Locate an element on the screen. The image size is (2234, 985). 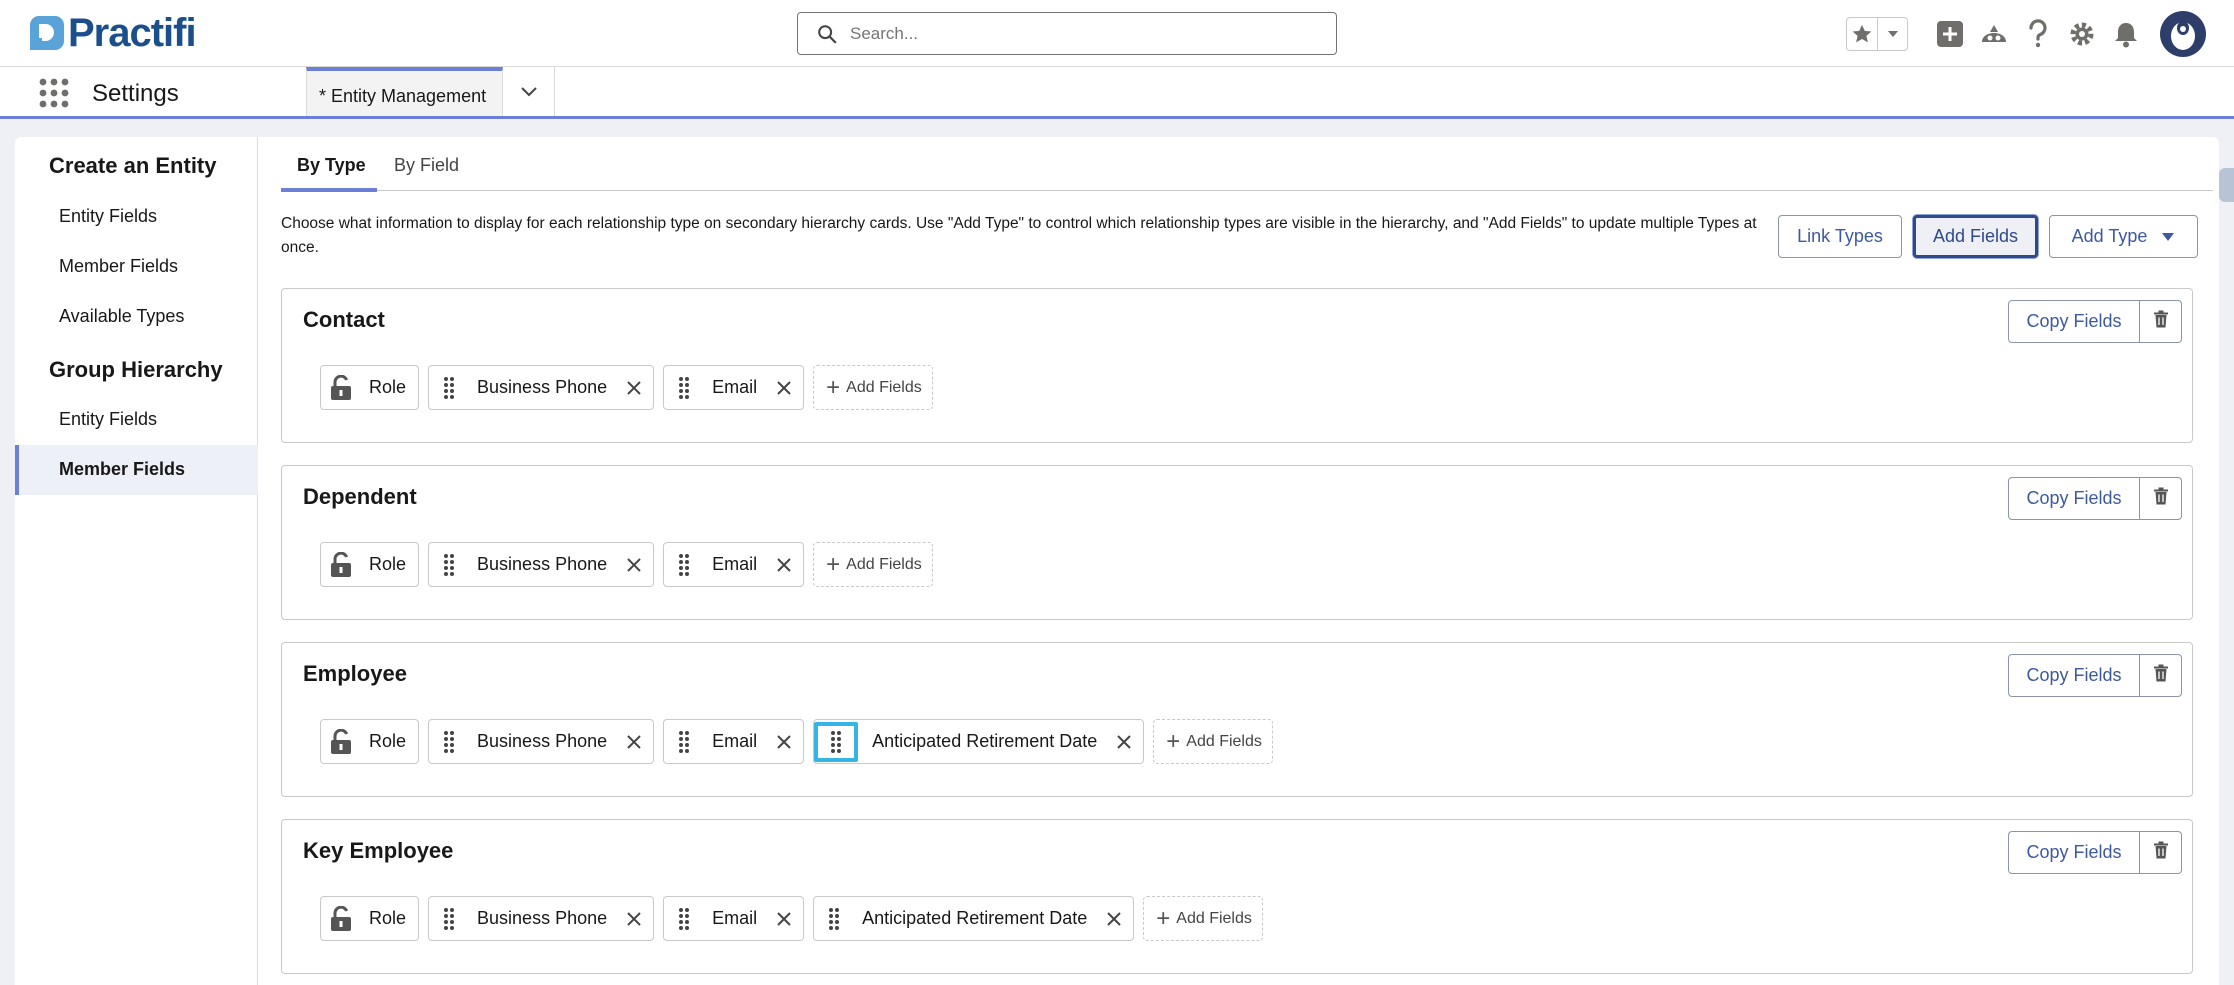
favorites-star-icon is located at coordinates (1862, 34).